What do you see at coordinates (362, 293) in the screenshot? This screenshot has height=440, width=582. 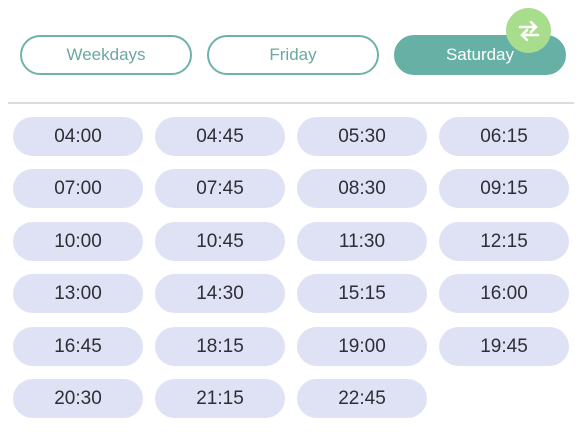 I see `time-slot: 15:15` at bounding box center [362, 293].